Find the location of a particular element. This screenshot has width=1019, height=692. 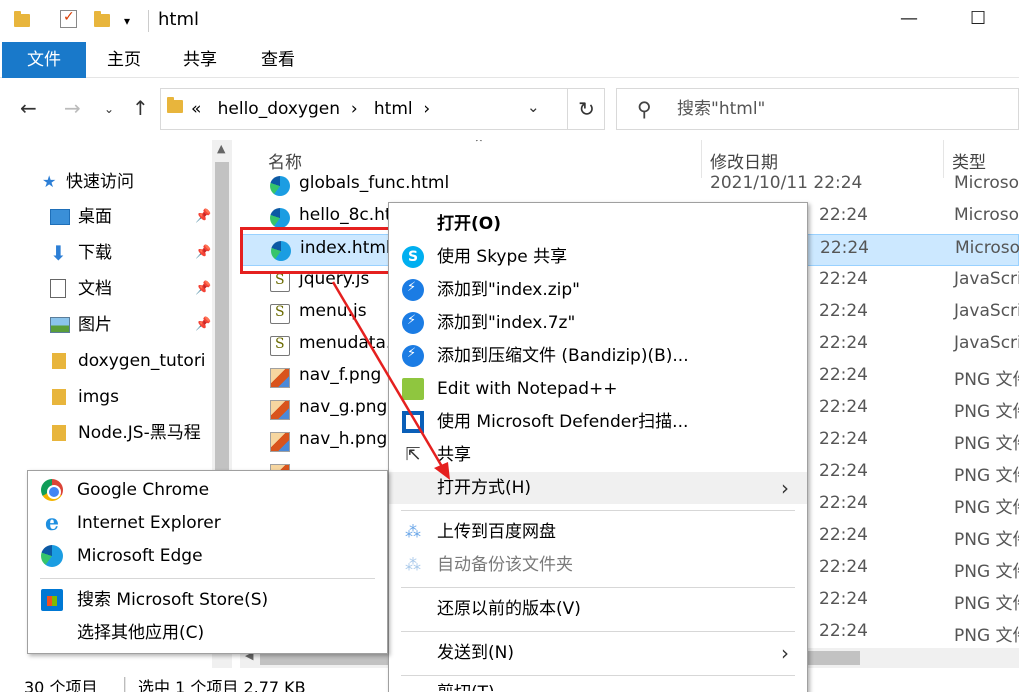

search-icon: ⚲ is located at coordinates (644, 109).